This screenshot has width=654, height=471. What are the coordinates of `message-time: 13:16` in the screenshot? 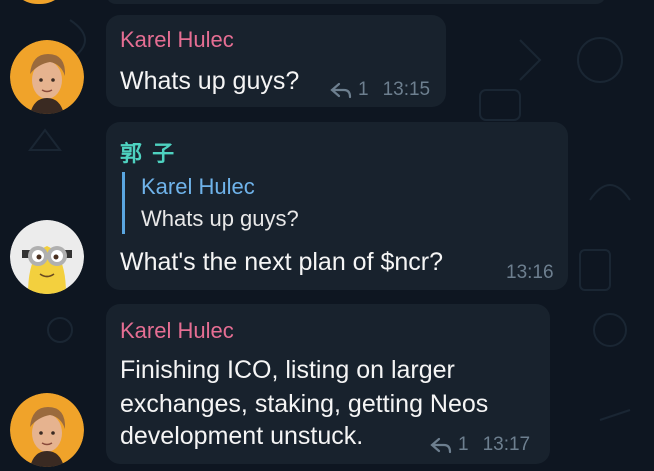 It's located at (530, 272).